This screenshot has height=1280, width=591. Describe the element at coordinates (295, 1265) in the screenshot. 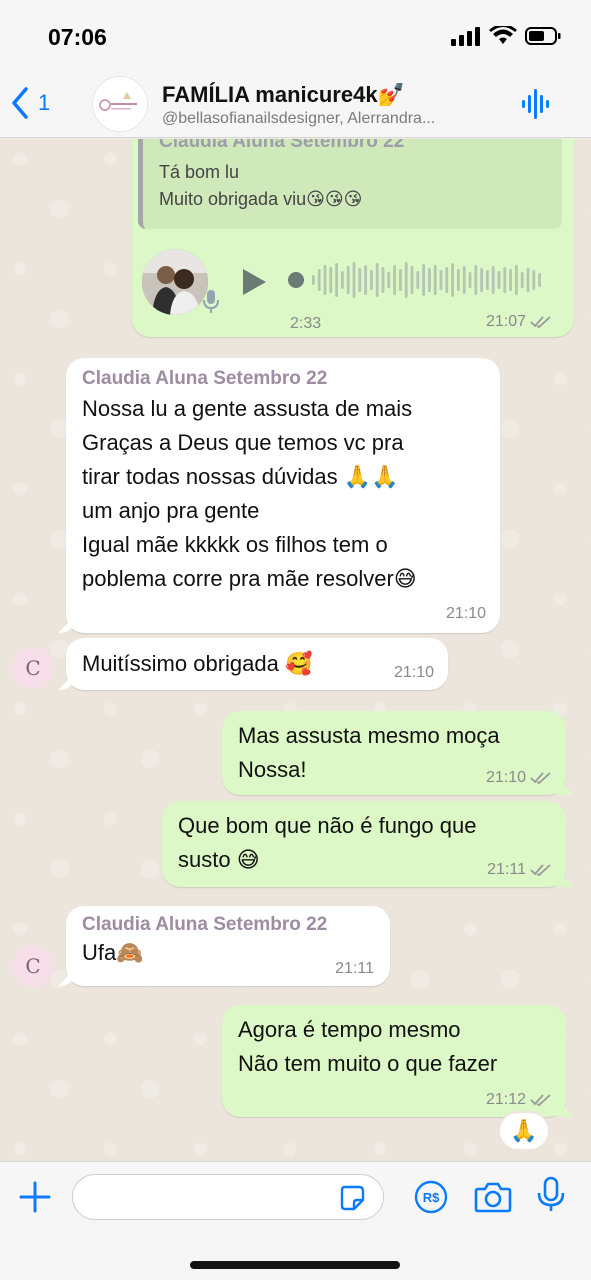

I see `home-indicator` at that location.